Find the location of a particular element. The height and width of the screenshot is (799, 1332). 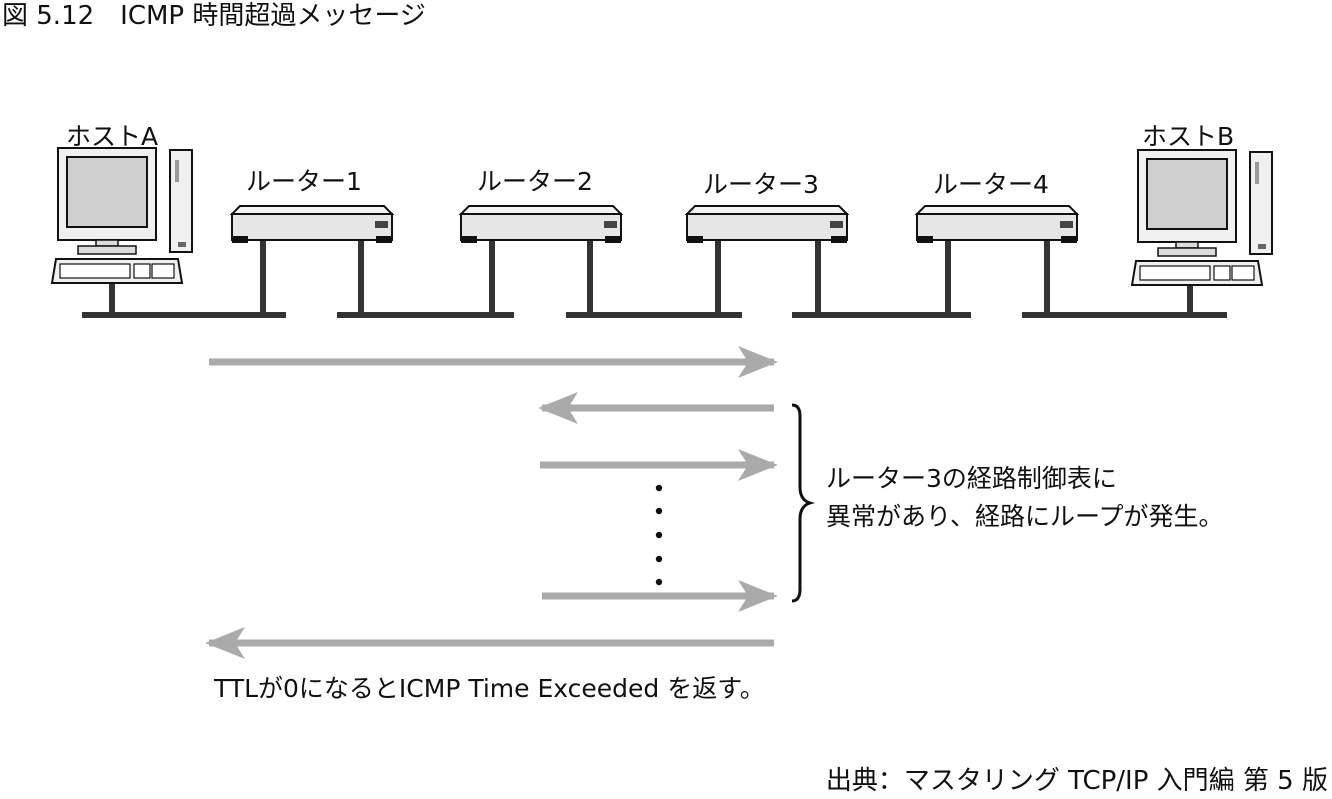

ellipsis-dots is located at coordinates (659, 535).